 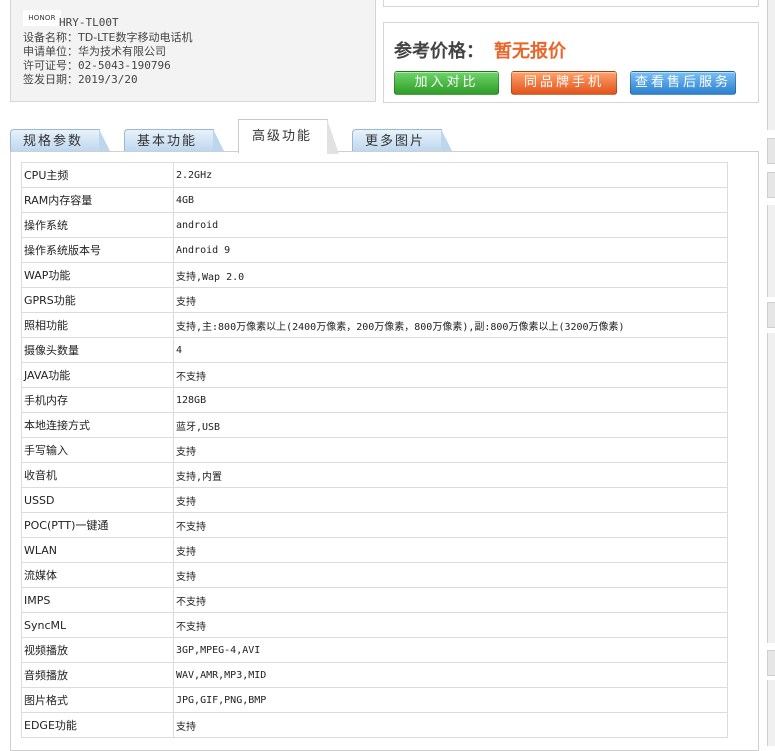 I want to click on spec-key: 视频播放, so click(x=97, y=650).